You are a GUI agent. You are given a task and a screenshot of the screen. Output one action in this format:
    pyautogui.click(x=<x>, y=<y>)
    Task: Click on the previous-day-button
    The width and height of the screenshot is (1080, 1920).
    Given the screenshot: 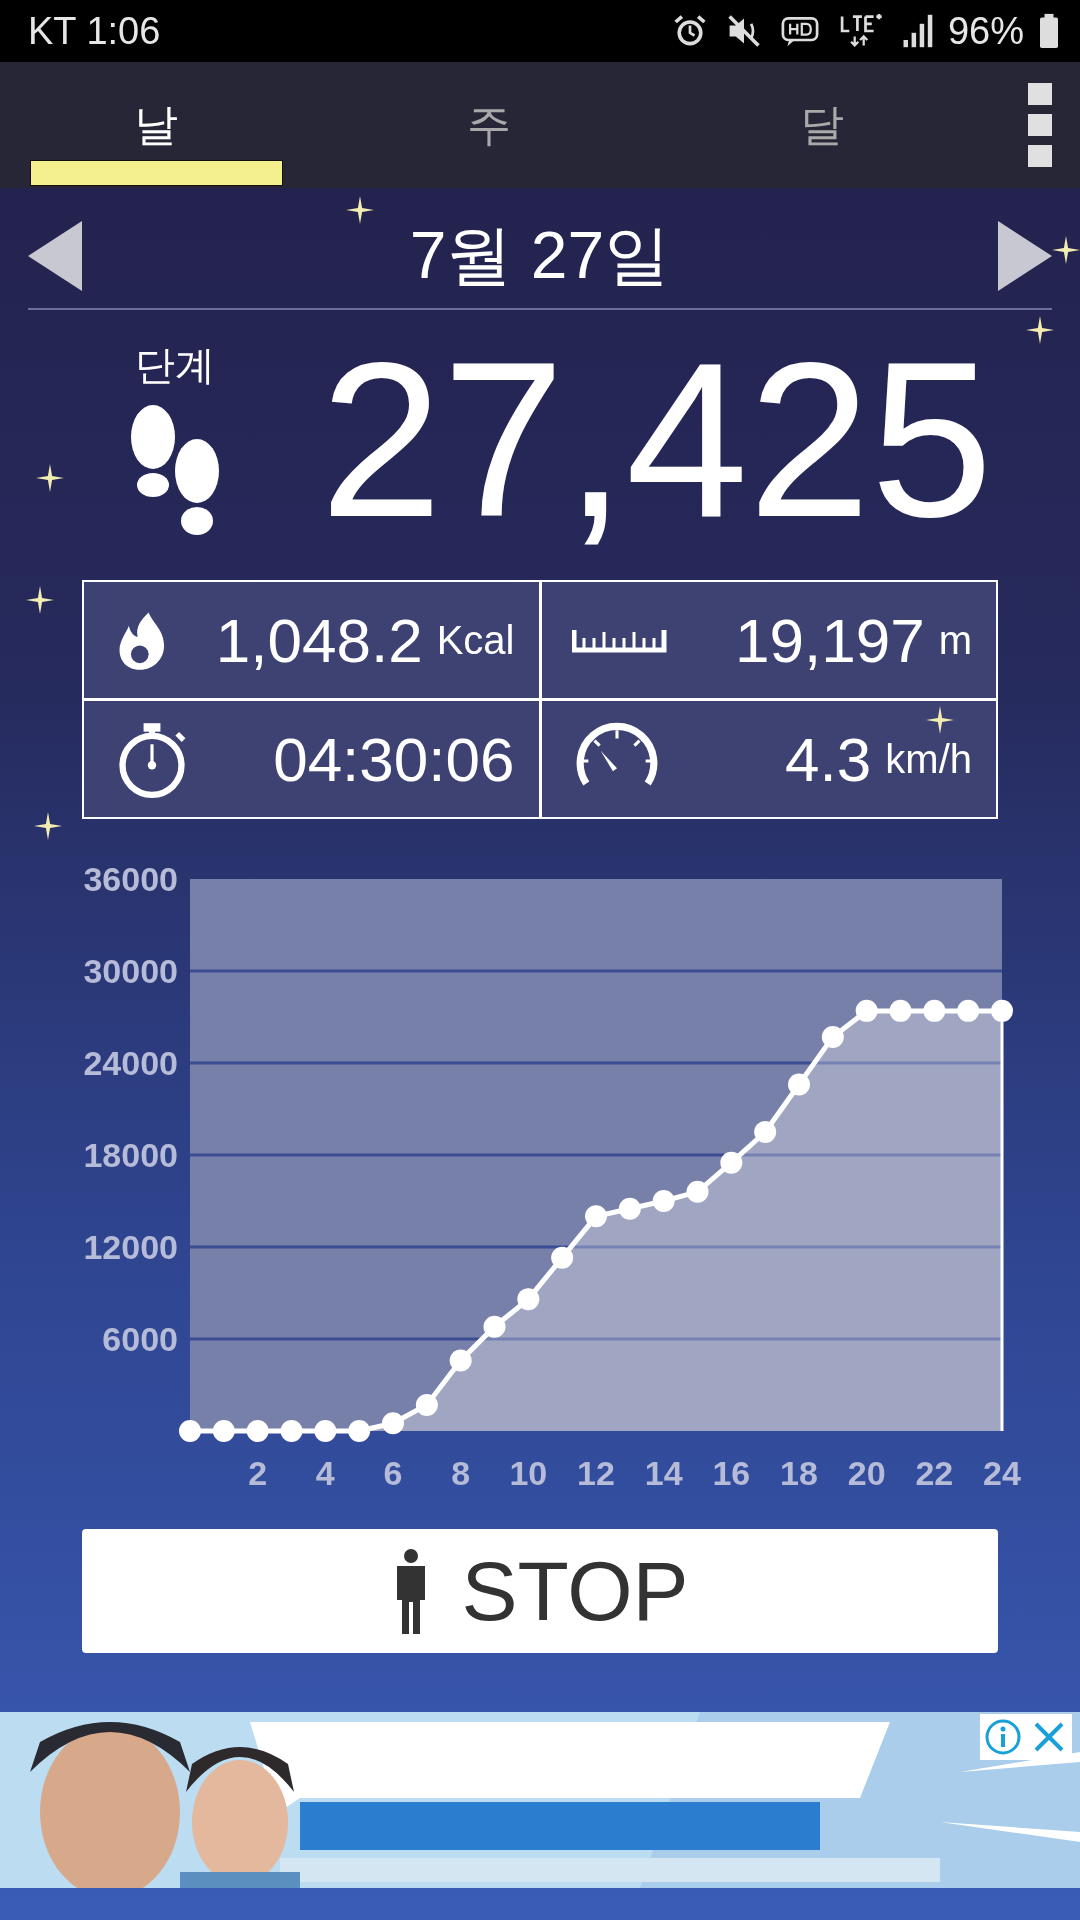 What is the action you would take?
    pyautogui.click(x=56, y=256)
    